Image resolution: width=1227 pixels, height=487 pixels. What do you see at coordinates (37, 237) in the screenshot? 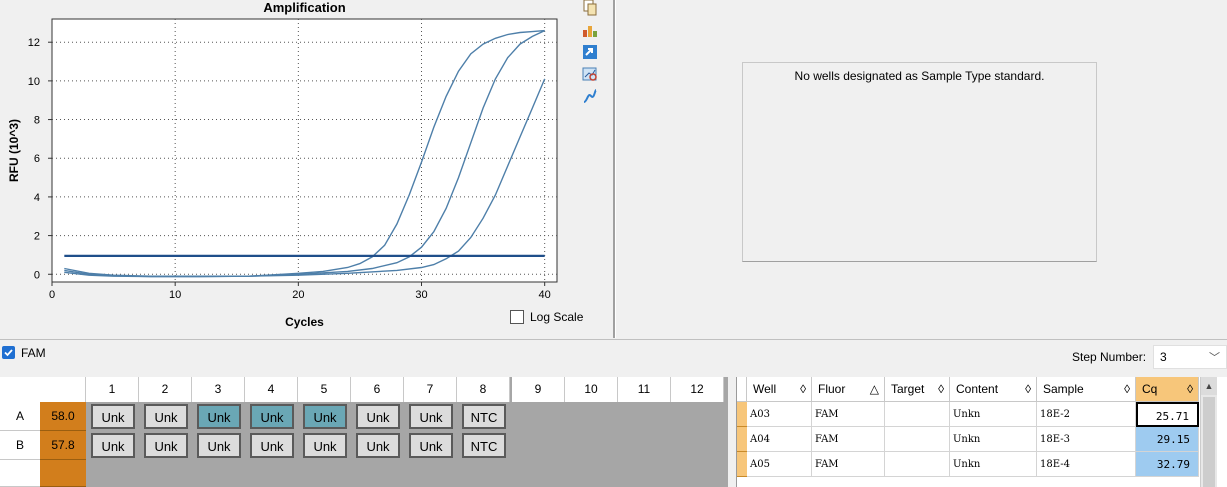
I see `y-tick-label: 2` at bounding box center [37, 237].